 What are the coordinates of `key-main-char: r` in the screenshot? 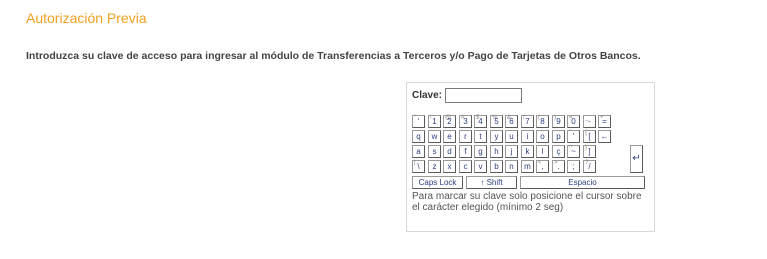 It's located at (465, 136).